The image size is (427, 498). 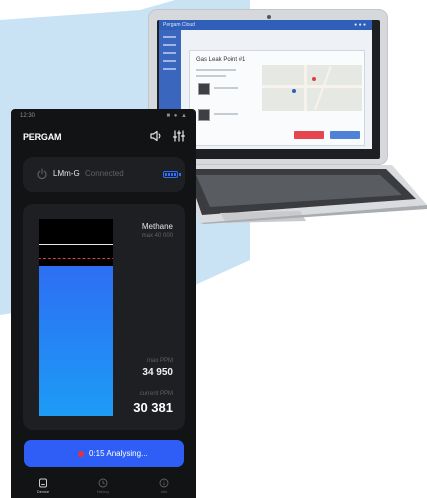 I want to click on bottom-nav: Device History Info, so click(x=103, y=486).